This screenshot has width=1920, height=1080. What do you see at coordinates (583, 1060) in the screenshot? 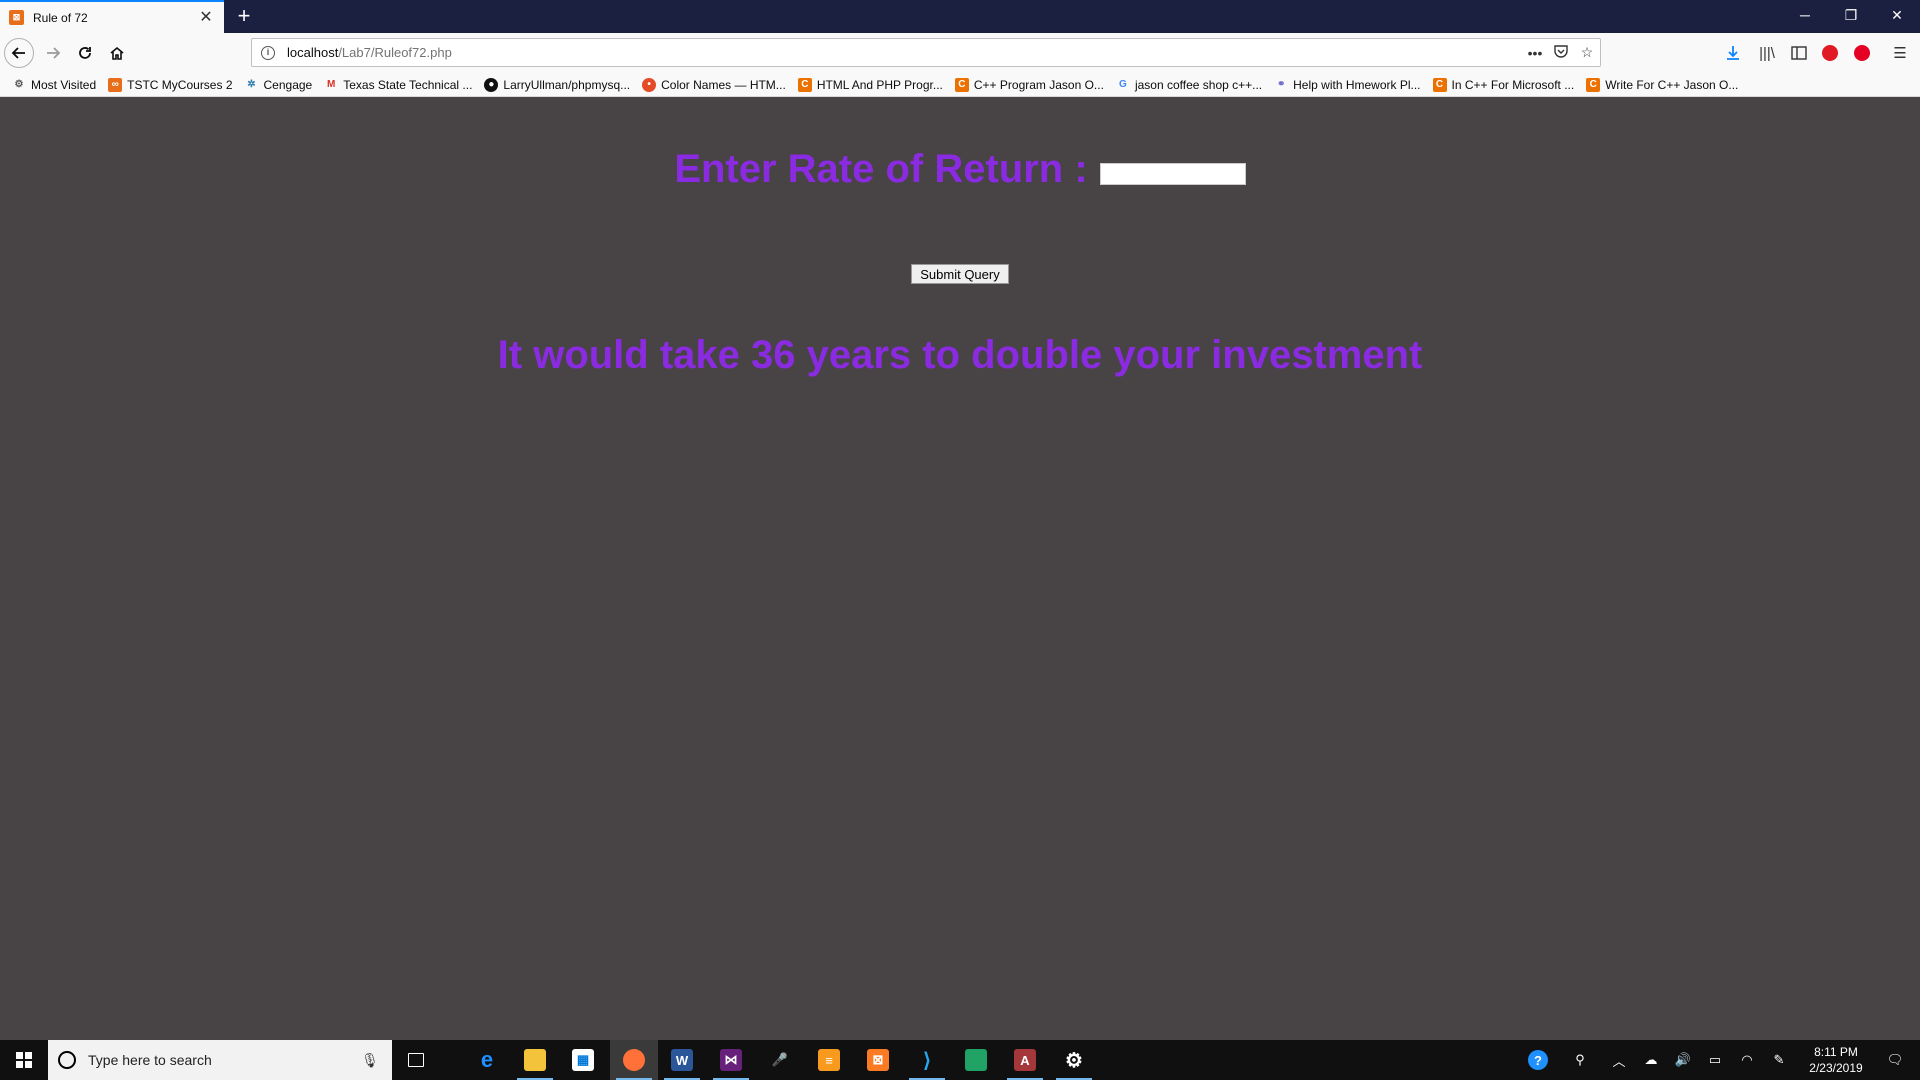
I see `taskbar-store: ▦` at bounding box center [583, 1060].